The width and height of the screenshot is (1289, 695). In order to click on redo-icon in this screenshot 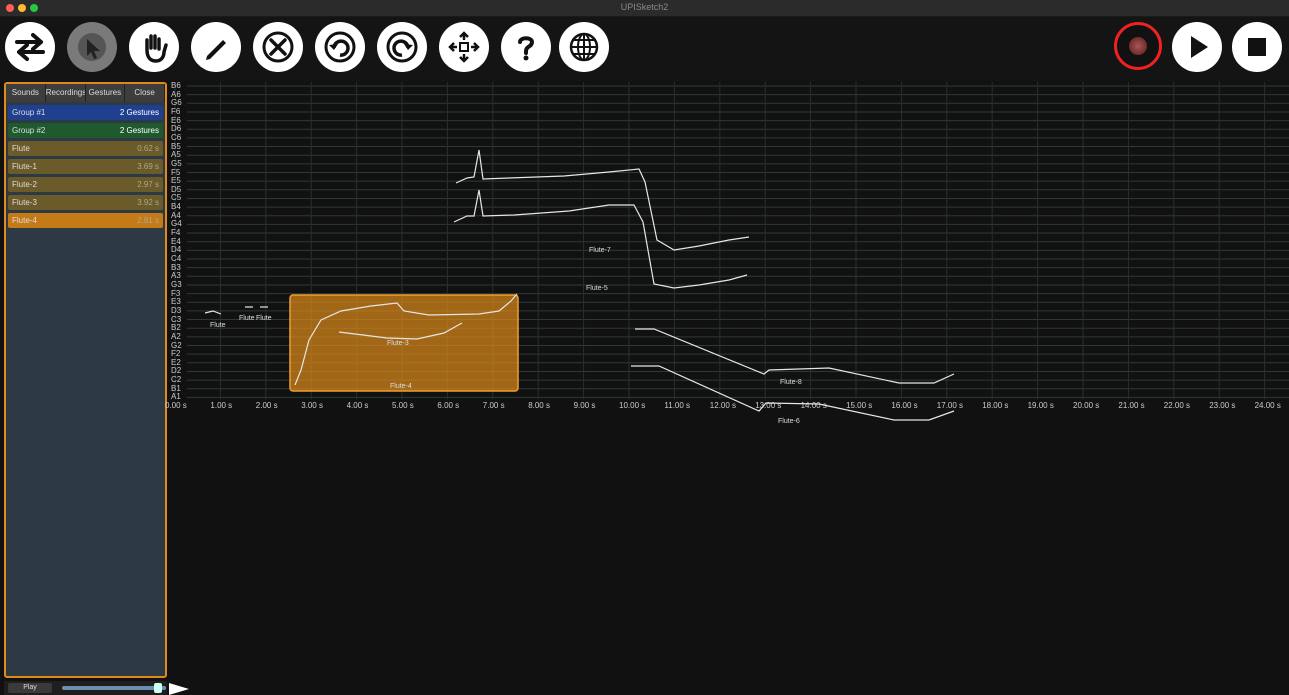, I will do `click(402, 47)`.